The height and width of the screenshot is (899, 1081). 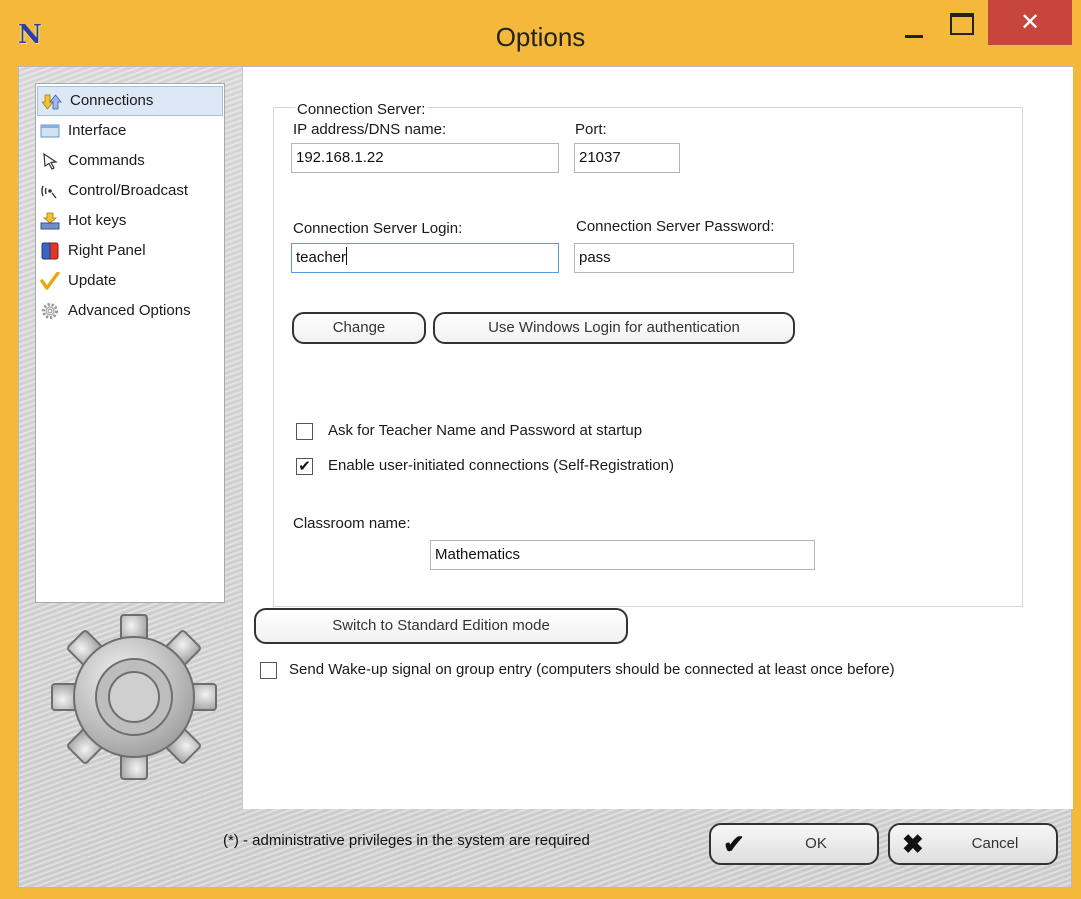 I want to click on ok-button: ✔ OK, so click(x=794, y=844).